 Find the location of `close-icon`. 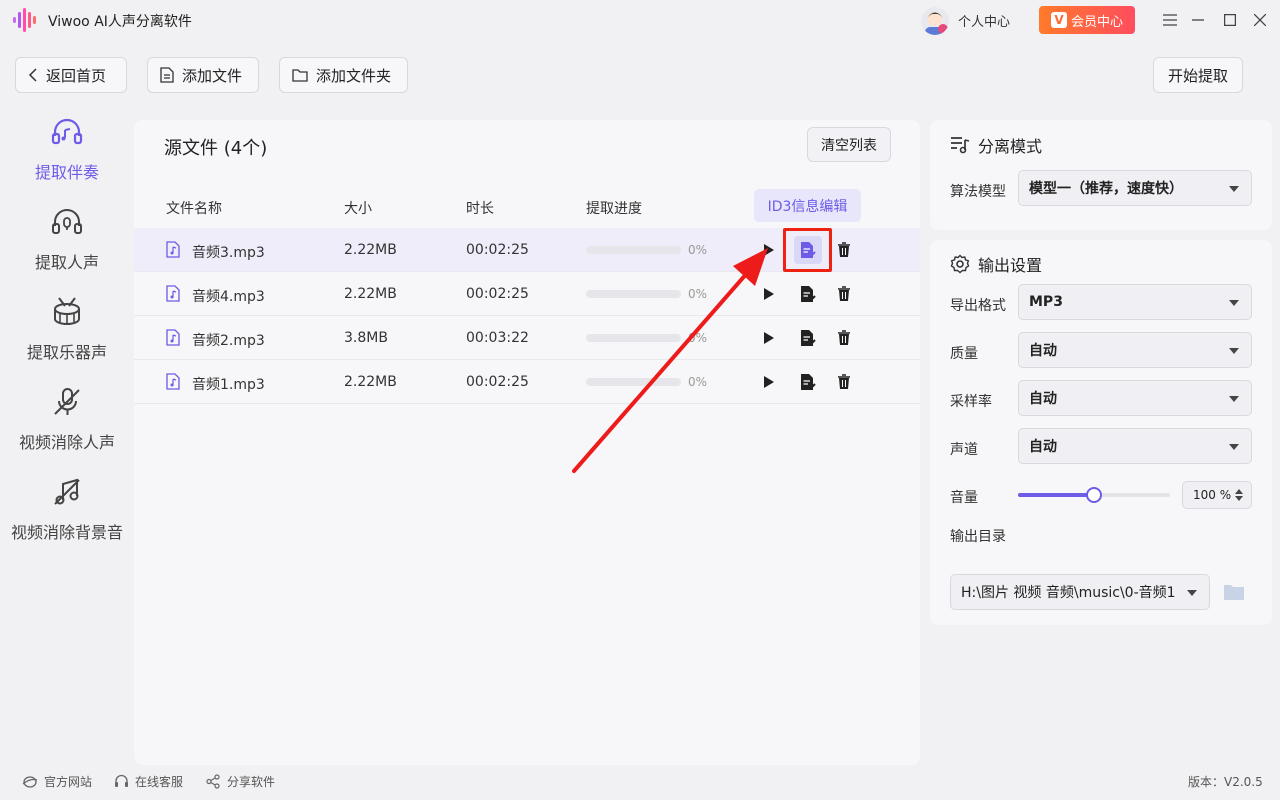

close-icon is located at coordinates (1260, 20).